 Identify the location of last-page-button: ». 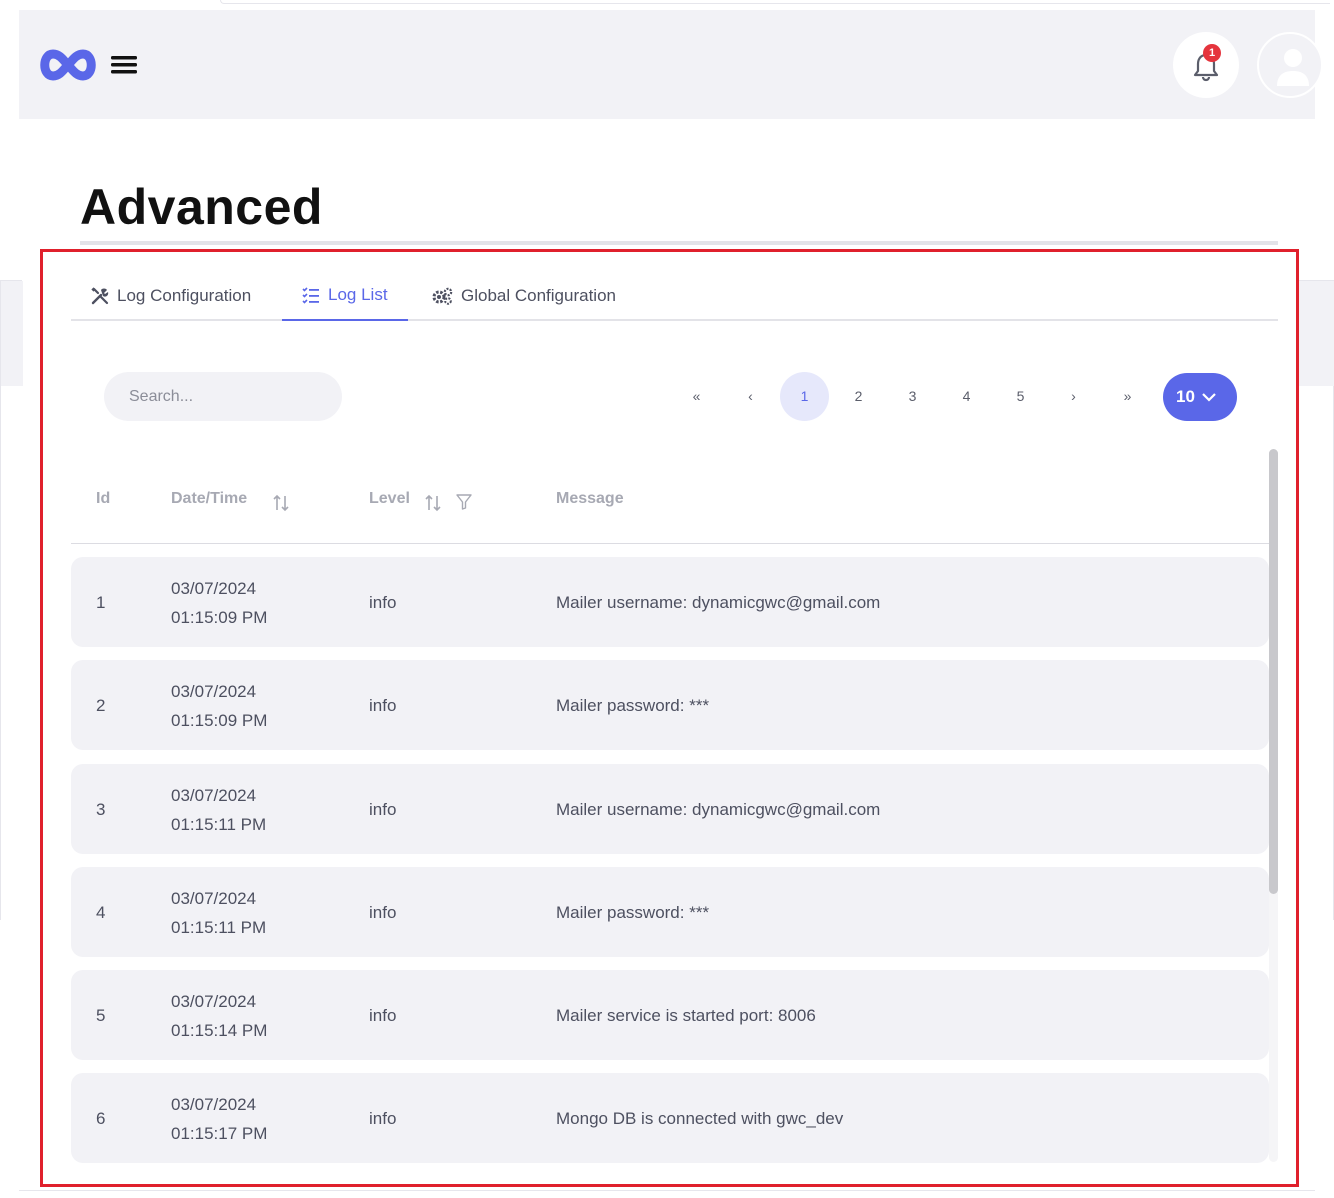
(1127, 396).